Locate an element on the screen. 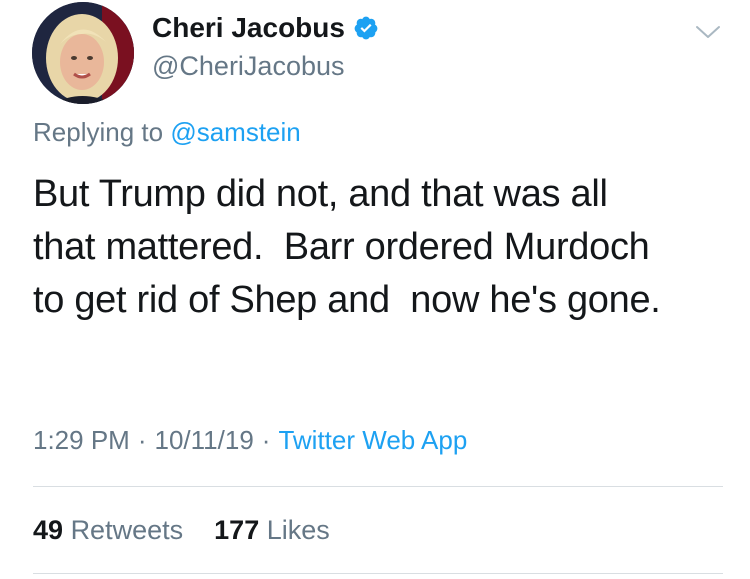  avatar-image is located at coordinates (83, 53).